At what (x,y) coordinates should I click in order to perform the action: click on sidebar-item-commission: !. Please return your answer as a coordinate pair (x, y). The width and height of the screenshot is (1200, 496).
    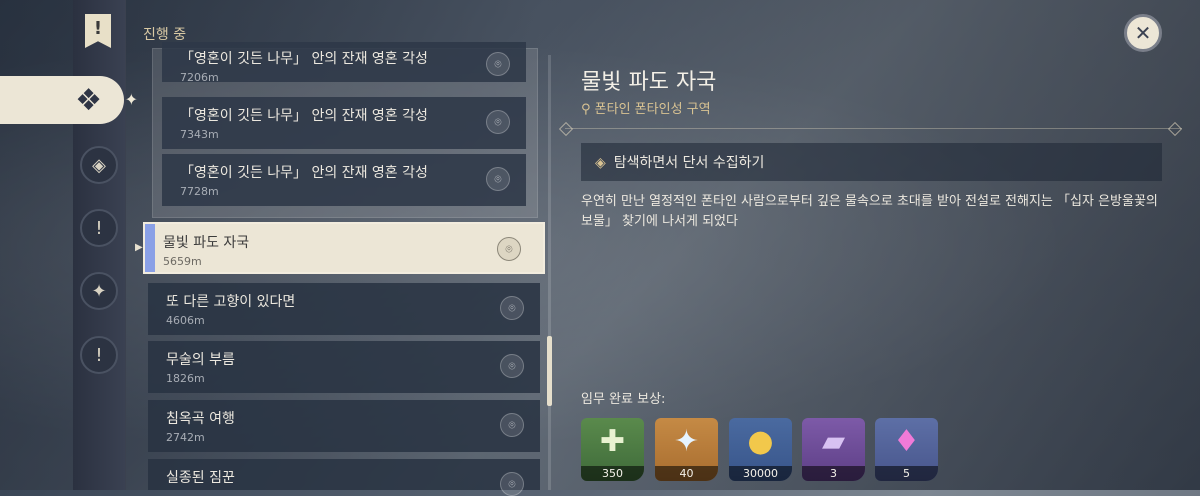
    Looking at the image, I should click on (99, 355).